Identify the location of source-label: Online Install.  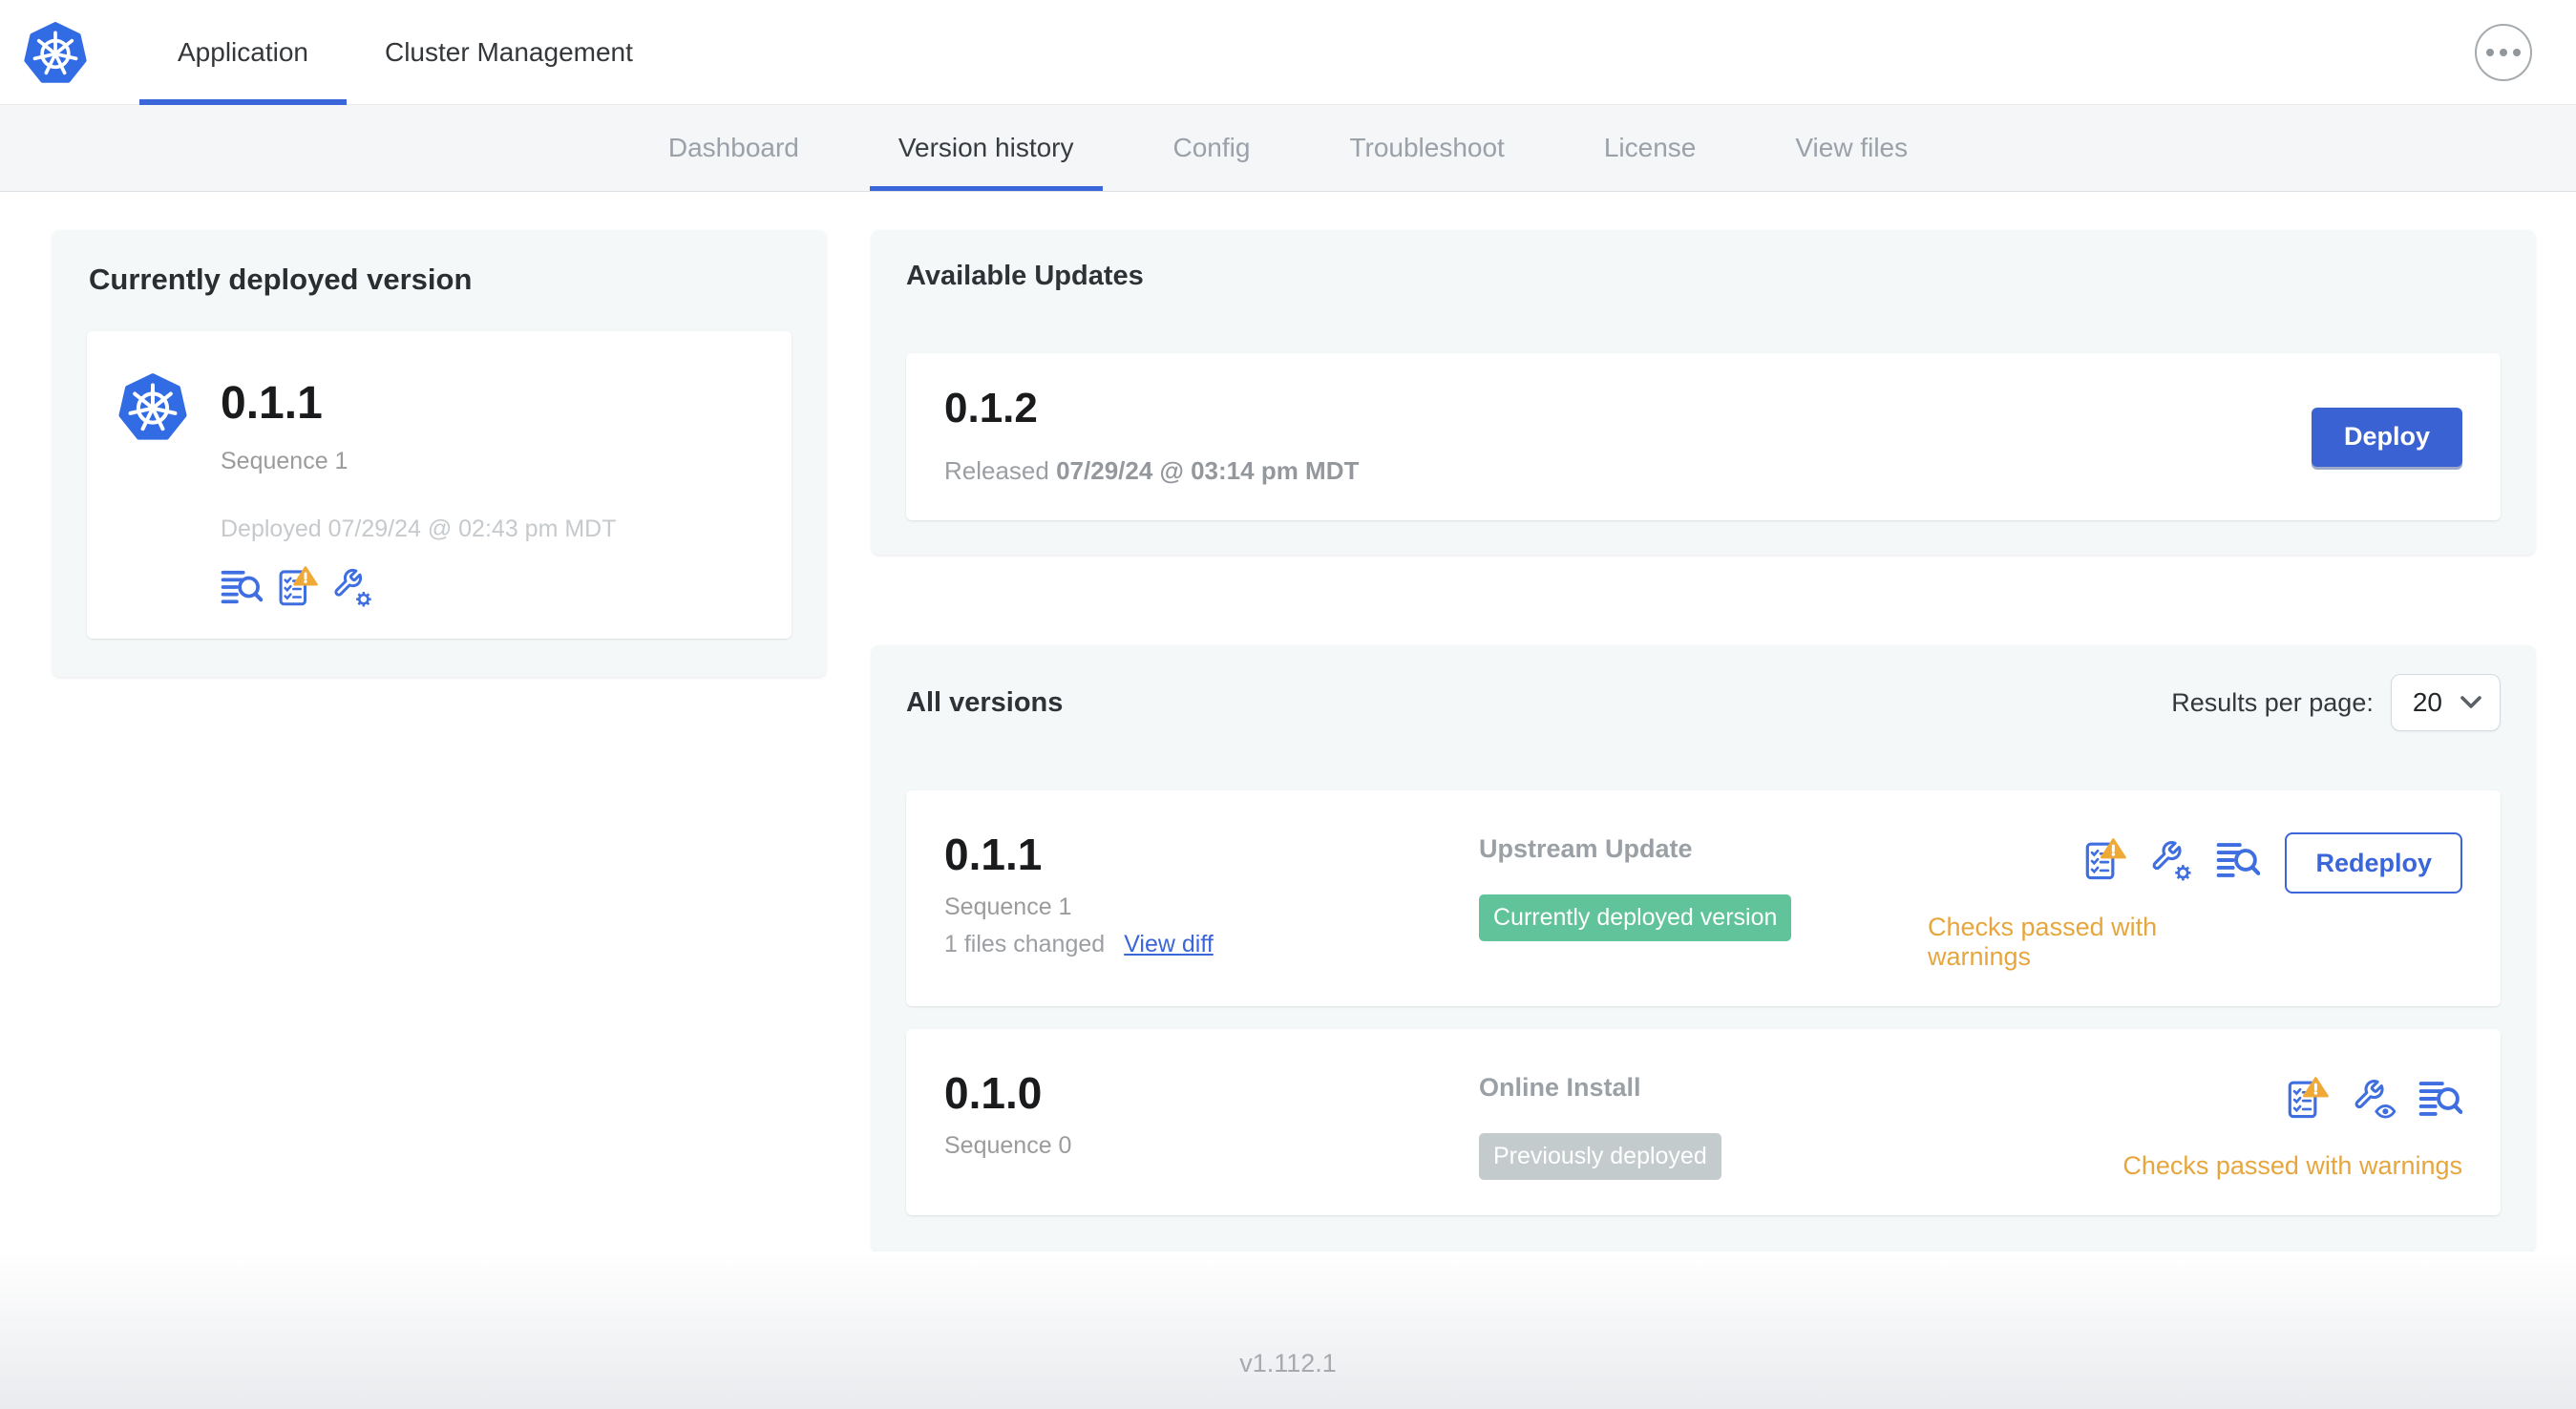
(1560, 1088).